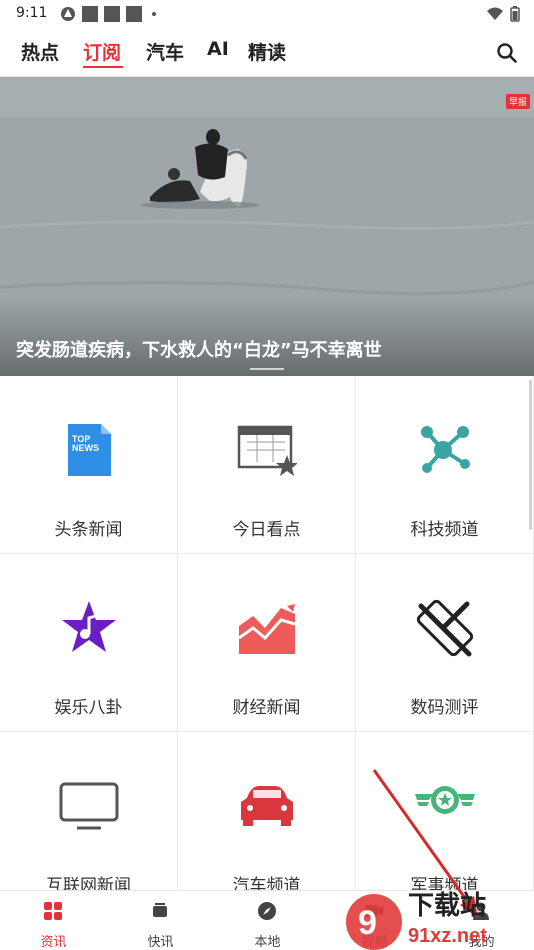  Describe the element at coordinates (447, 906) in the screenshot. I see `watermark-text-top: 下载站` at that location.